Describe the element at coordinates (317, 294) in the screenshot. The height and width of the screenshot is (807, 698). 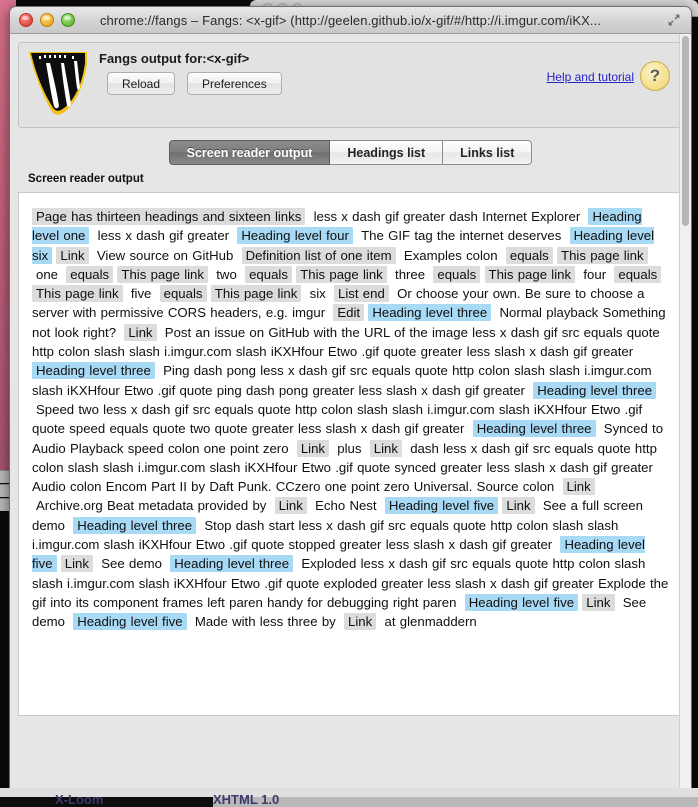
I see `spoken-text: six` at that location.